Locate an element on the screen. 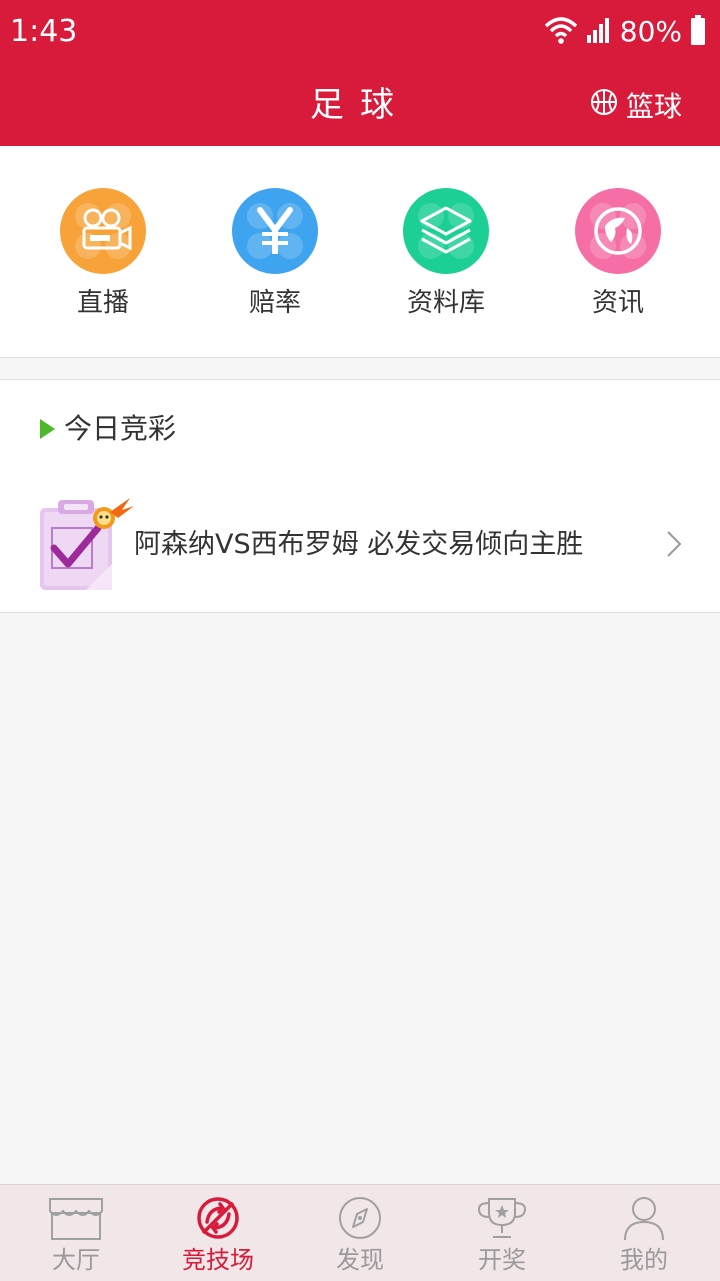 Image resolution: width=720 pixels, height=1281 pixels. nav-item-lobby: 大厅 is located at coordinates (76, 1233).